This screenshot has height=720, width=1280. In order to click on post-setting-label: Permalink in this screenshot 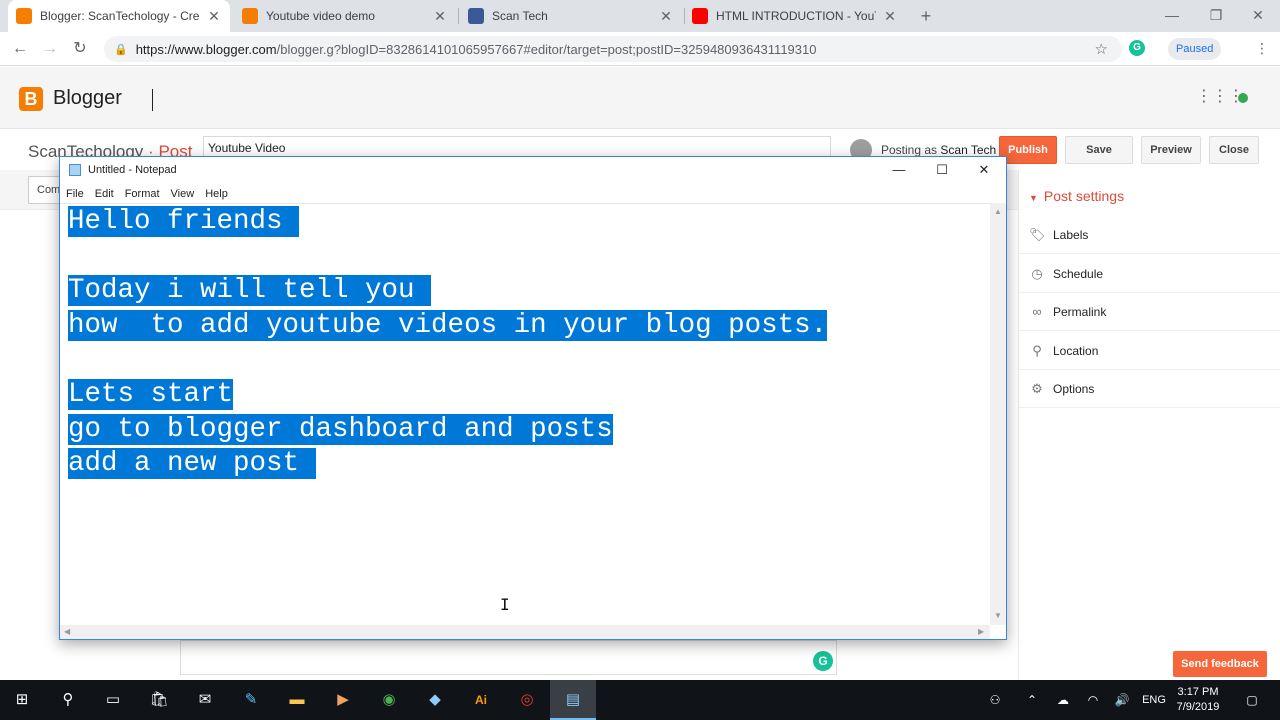, I will do `click(1080, 311)`.